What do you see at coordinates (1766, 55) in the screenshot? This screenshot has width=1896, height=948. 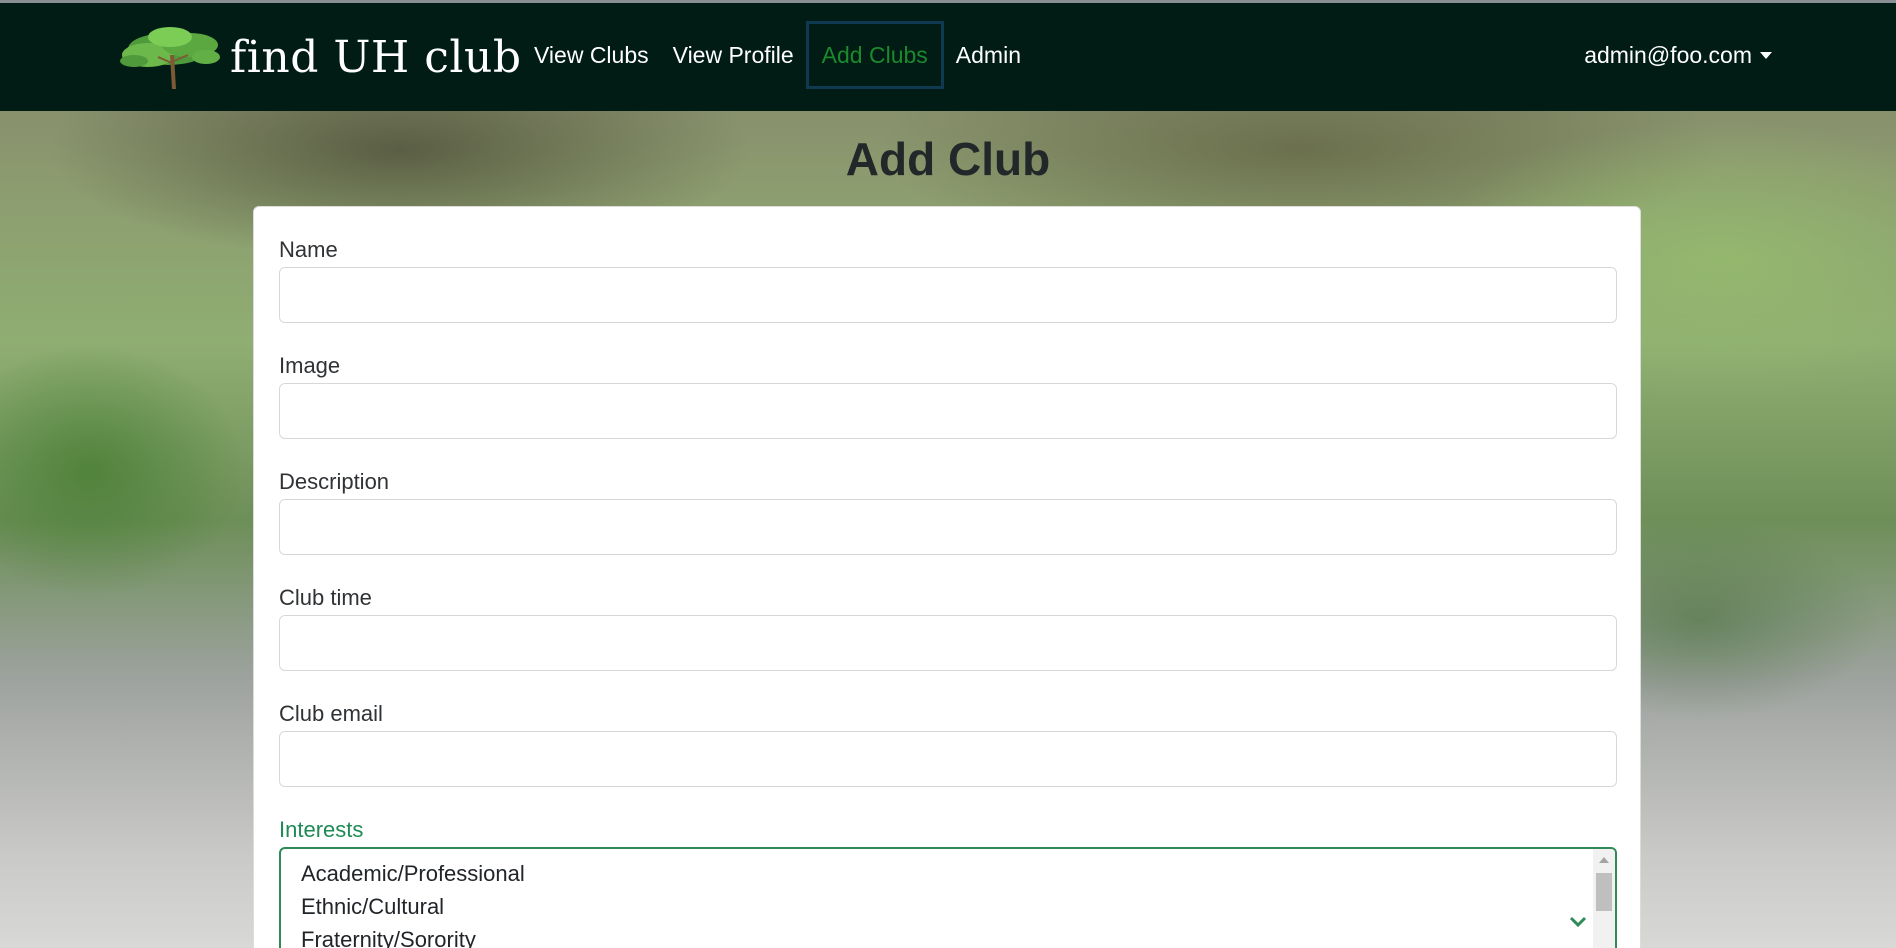 I see `caret-down-icon` at bounding box center [1766, 55].